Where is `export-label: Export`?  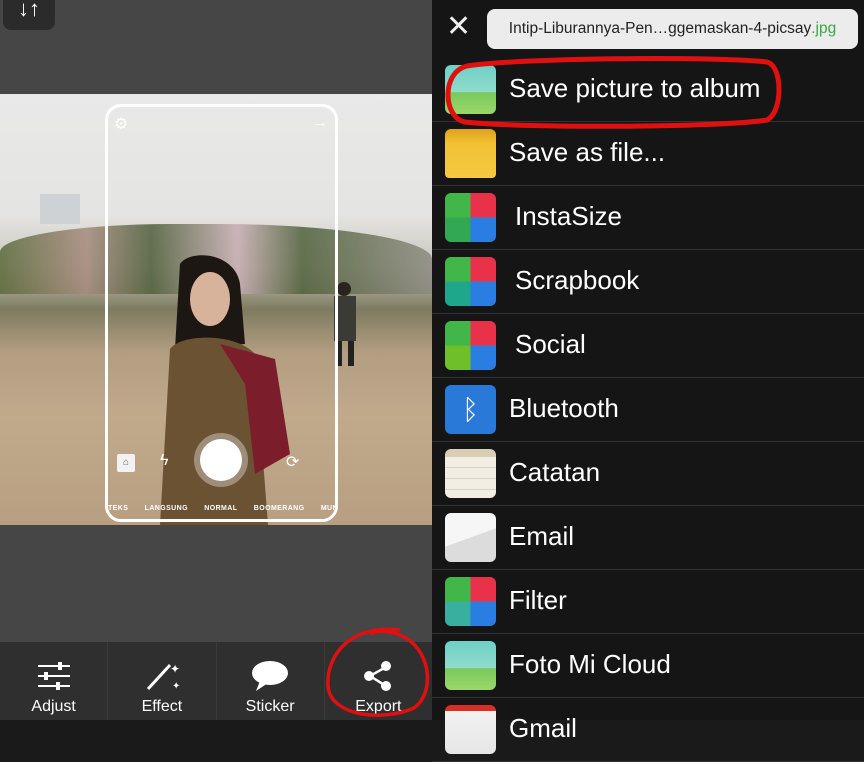 export-label: Export is located at coordinates (378, 706).